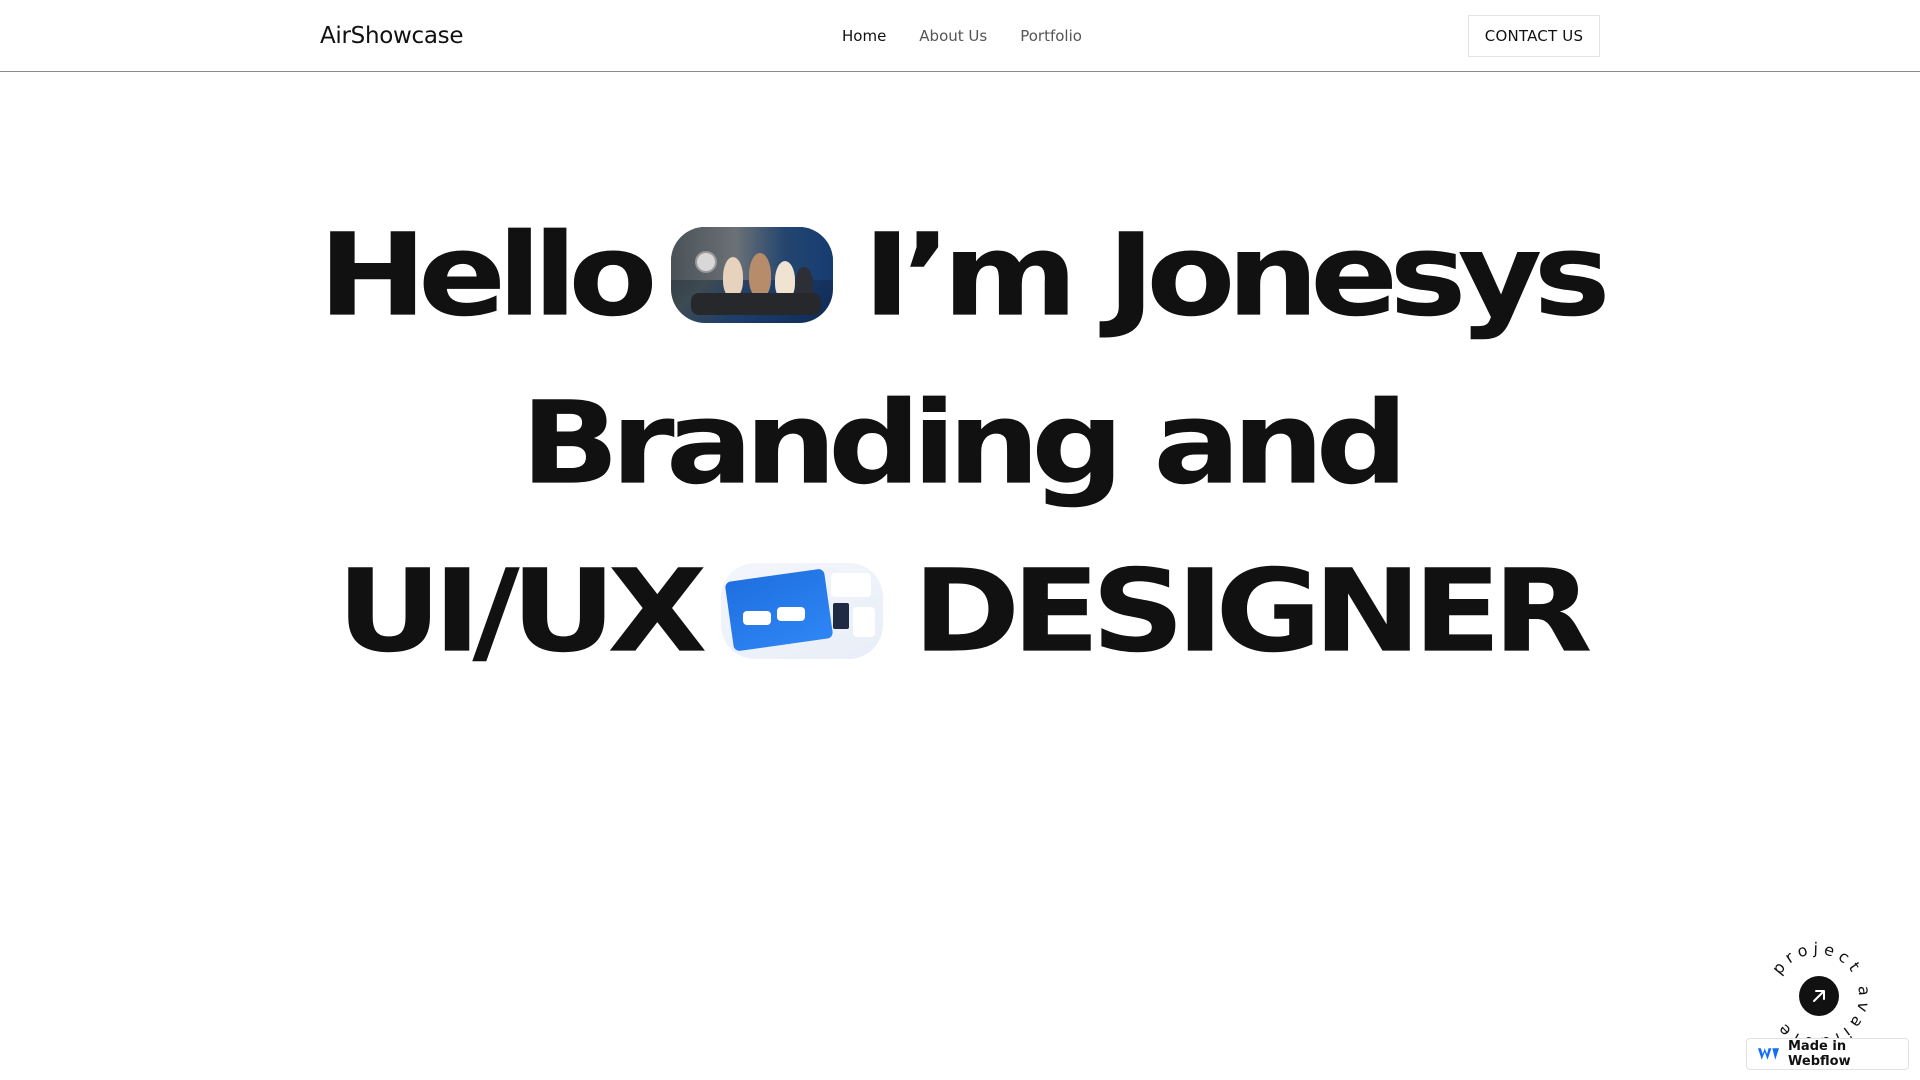 The image size is (1920, 1080). I want to click on hero-line-3: UI/UX DESIGNER, so click(960, 611).